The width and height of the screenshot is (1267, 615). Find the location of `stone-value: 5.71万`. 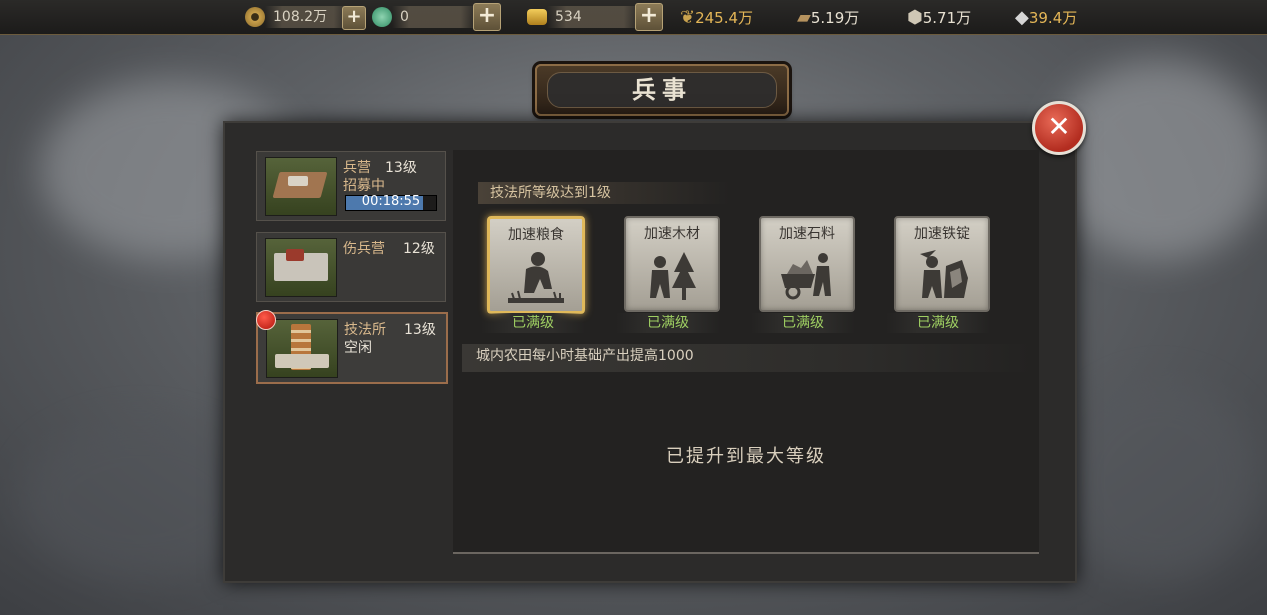

stone-value: 5.71万 is located at coordinates (947, 17).